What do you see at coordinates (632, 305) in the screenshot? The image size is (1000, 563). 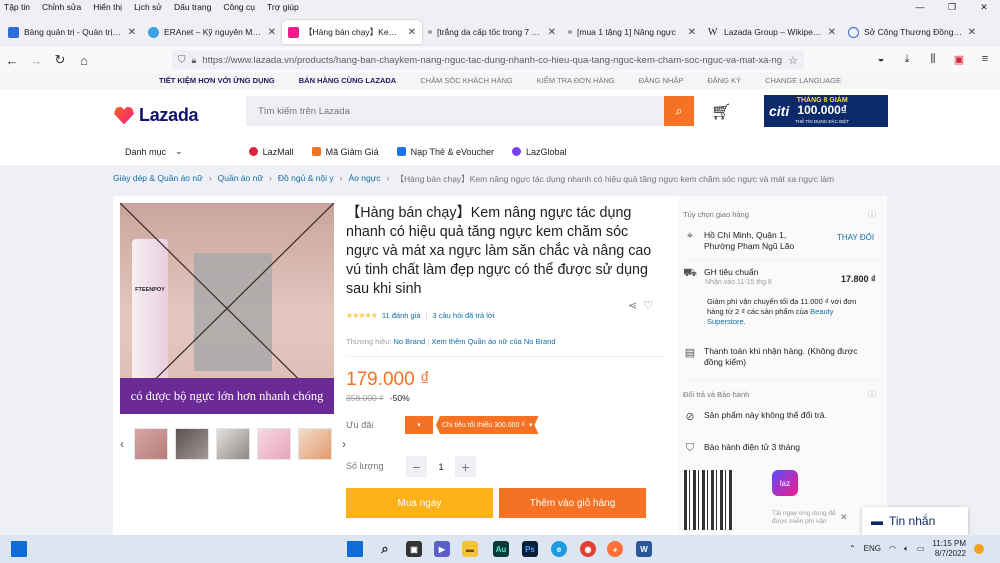 I see `share-icon: ⋖` at bounding box center [632, 305].